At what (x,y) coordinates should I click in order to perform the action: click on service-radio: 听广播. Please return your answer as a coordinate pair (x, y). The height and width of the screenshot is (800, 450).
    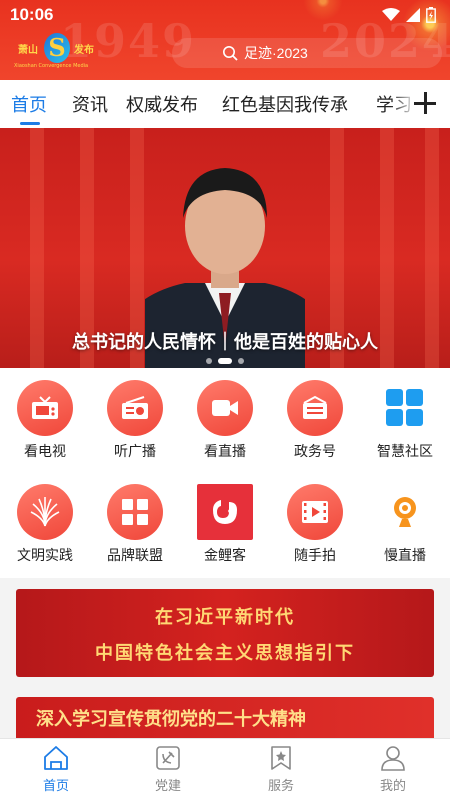
    Looking at the image, I should click on (135, 418).